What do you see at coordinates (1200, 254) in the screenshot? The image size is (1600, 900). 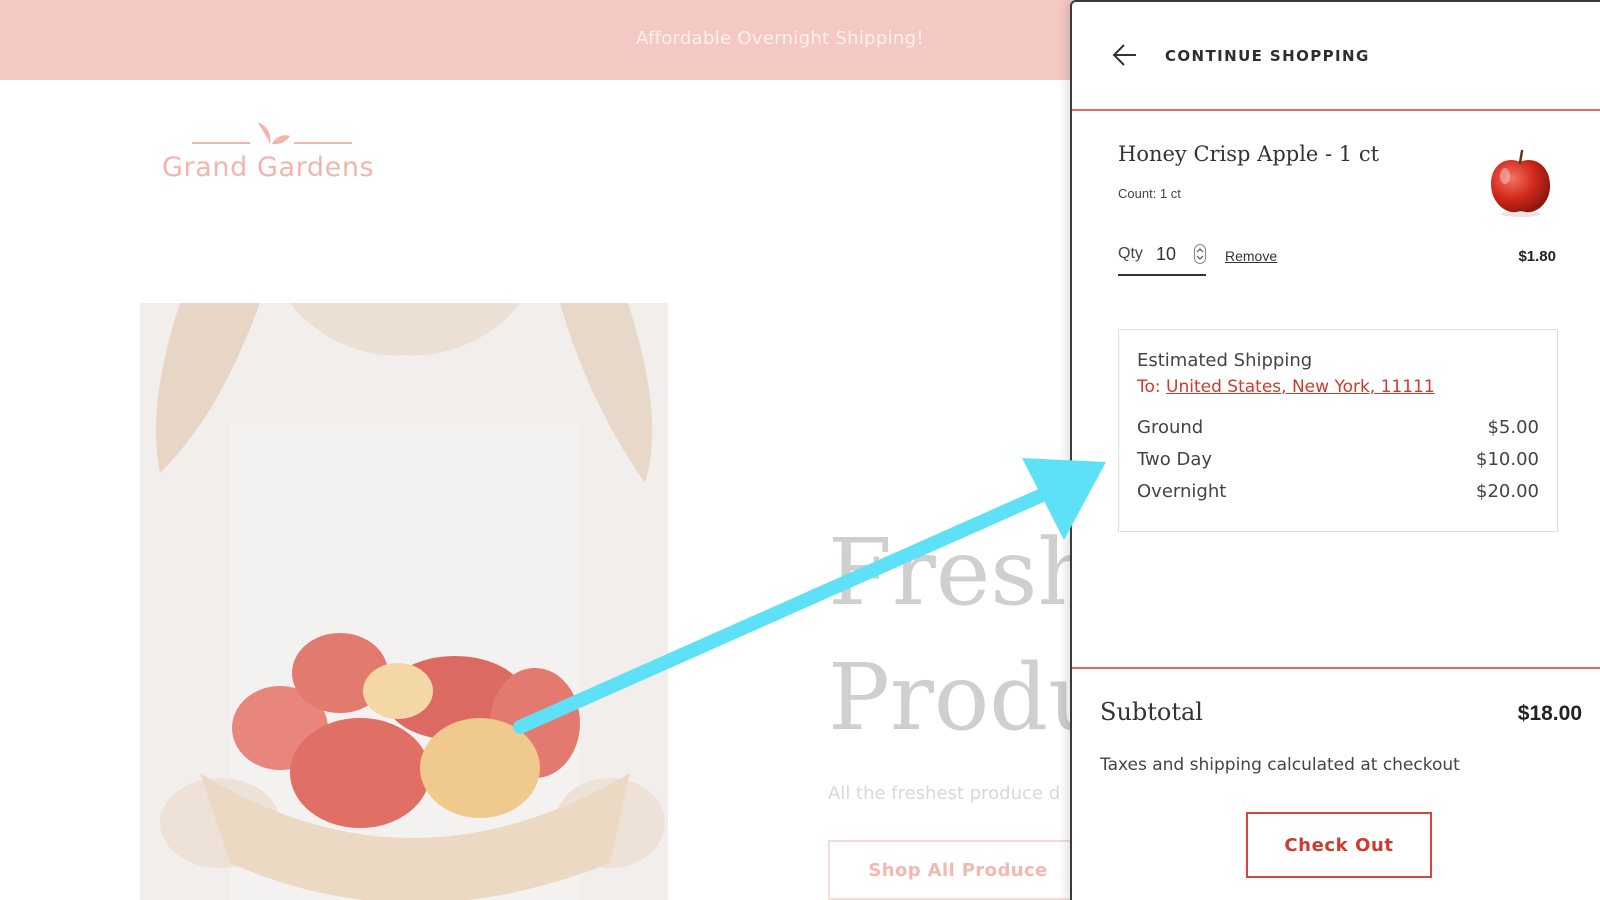 I see `quantity-stepper-icon` at bounding box center [1200, 254].